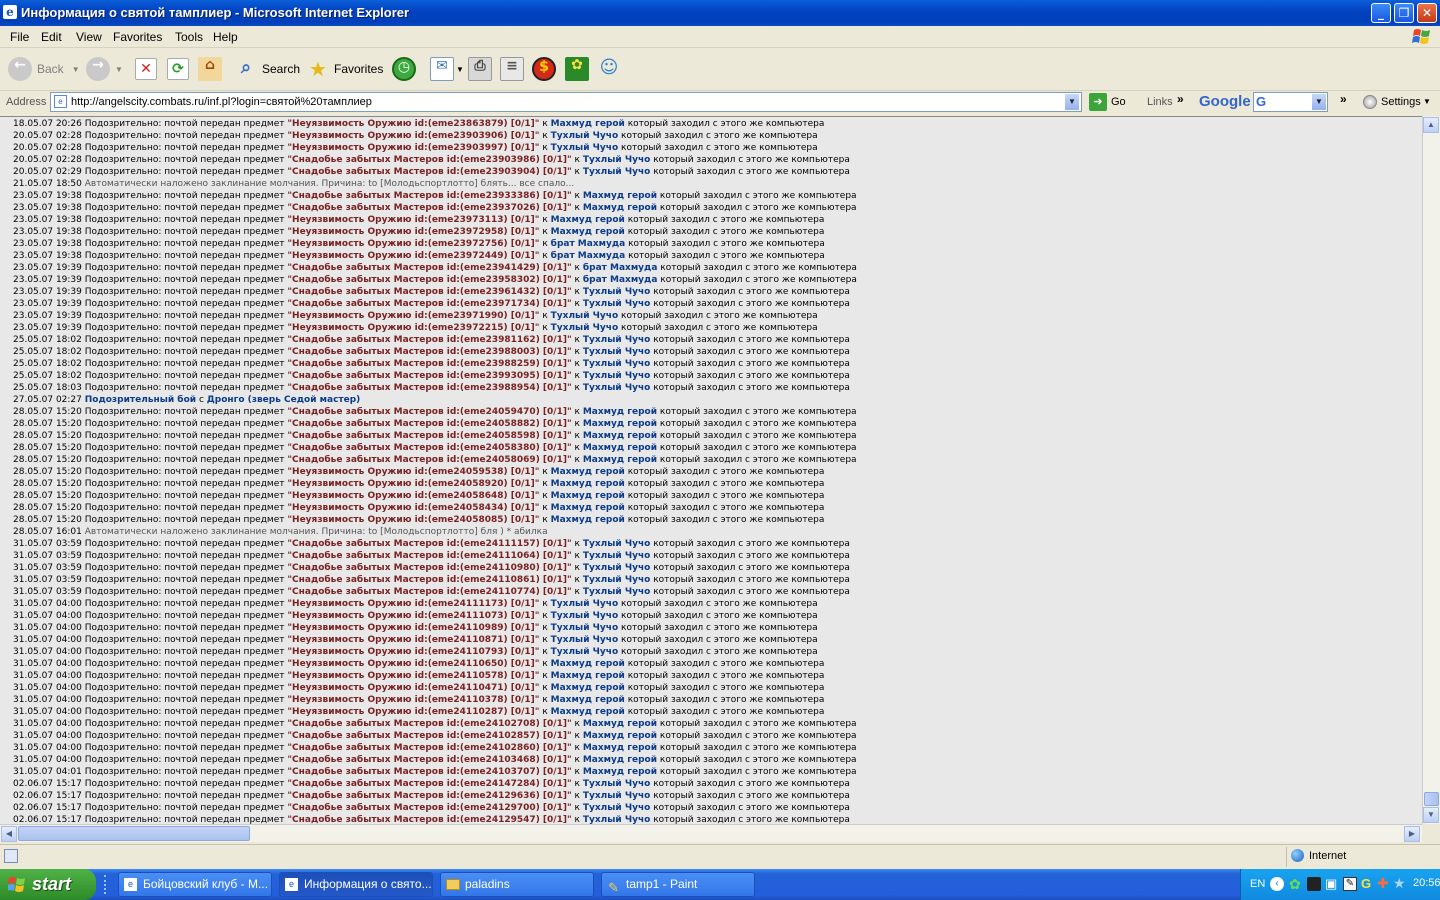 The height and width of the screenshot is (900, 1440). What do you see at coordinates (19, 37) in the screenshot?
I see `menu-file: File` at bounding box center [19, 37].